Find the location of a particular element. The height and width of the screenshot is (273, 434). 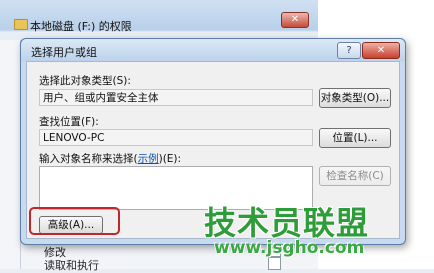

location-label: 查找位置(F): is located at coordinates (69, 122).